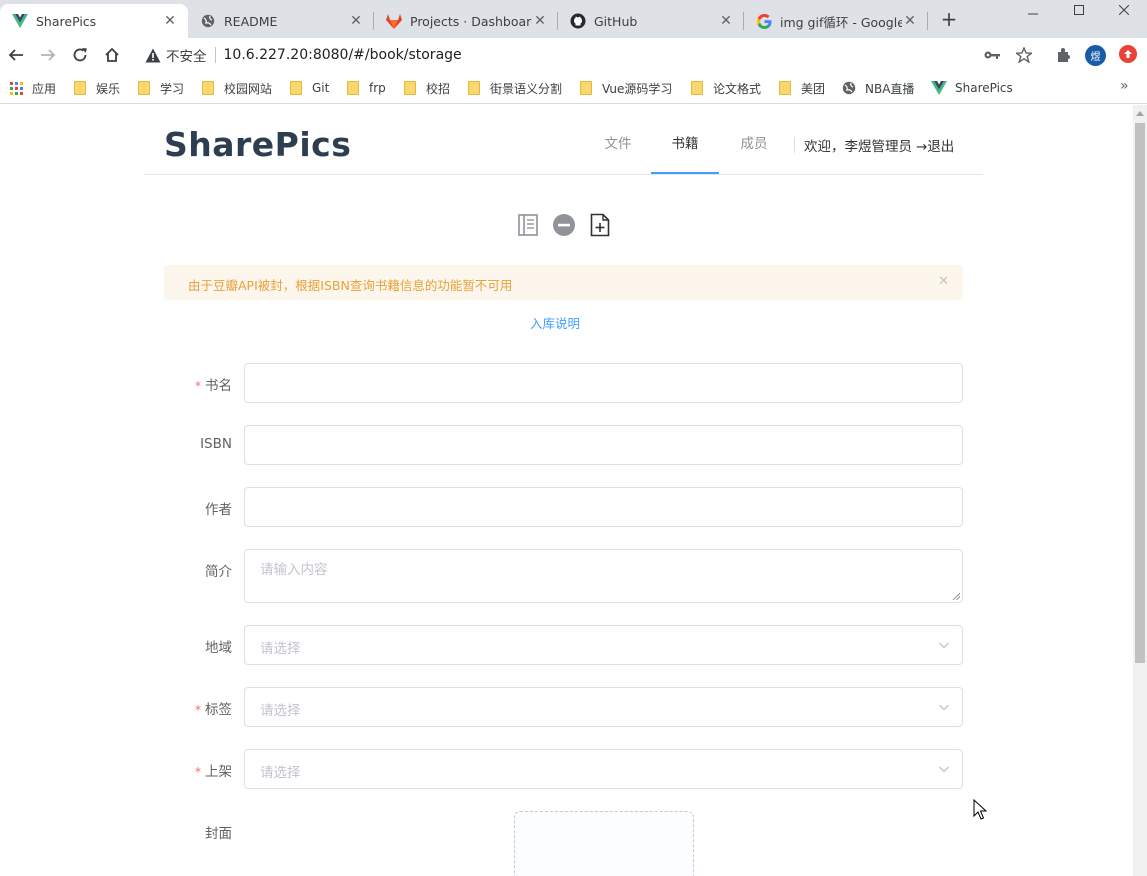 This screenshot has width=1147, height=876. I want to click on browser-tab-google: img gif循环 - Google ✕, so click(836, 21).